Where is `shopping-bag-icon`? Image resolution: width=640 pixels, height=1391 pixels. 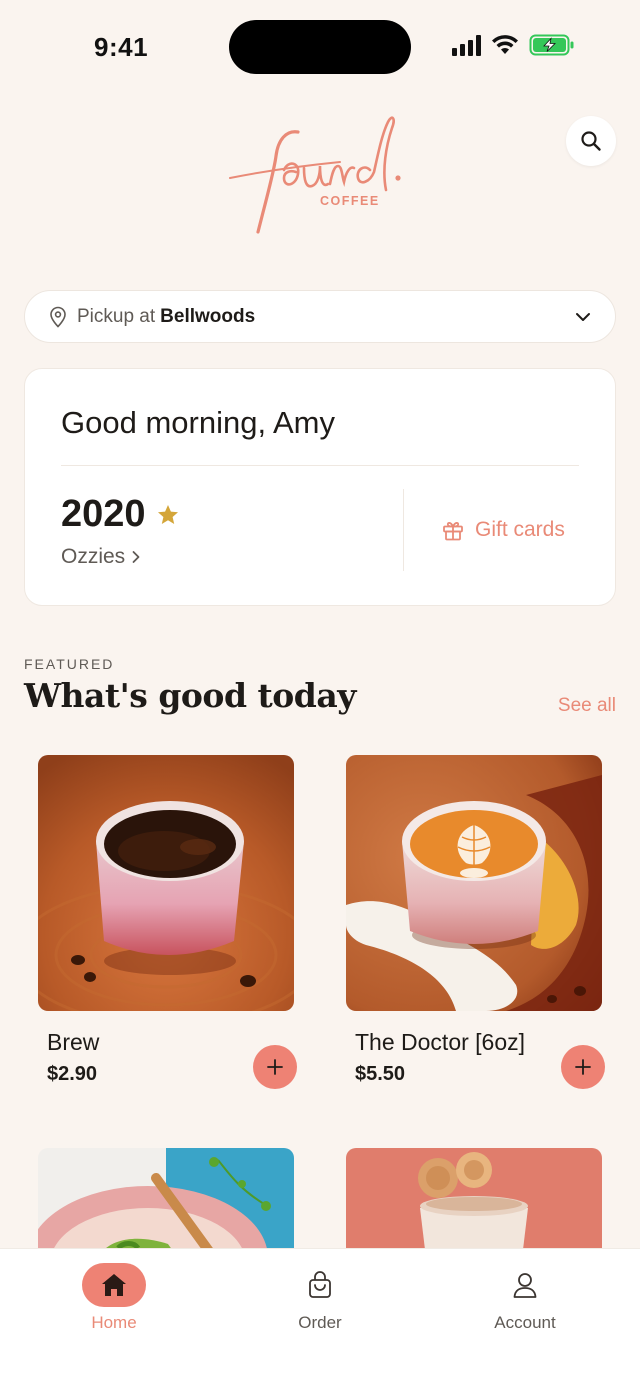 shopping-bag-icon is located at coordinates (320, 1284).